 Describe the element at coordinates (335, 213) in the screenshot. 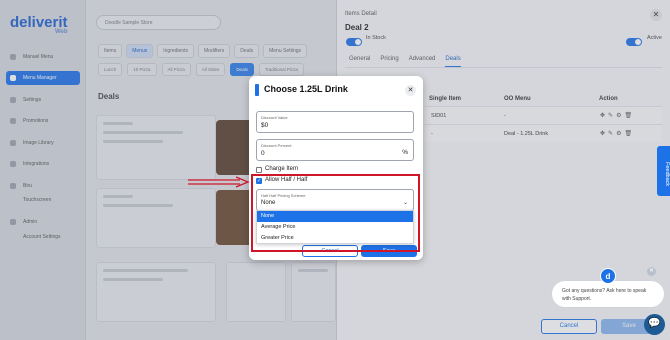

I see `highlight-box` at that location.